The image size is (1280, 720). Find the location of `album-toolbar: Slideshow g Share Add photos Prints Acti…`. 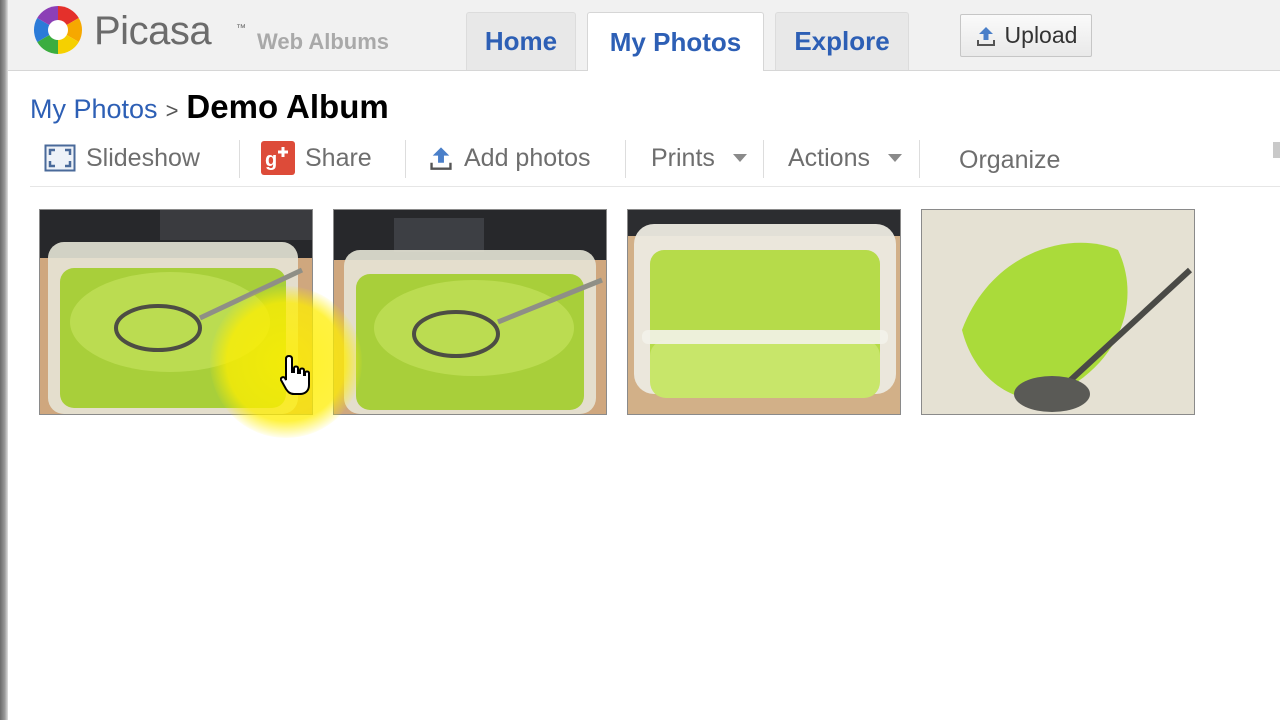

album-toolbar: Slideshow g Share Add photos Prints Acti… is located at coordinates (655, 161).